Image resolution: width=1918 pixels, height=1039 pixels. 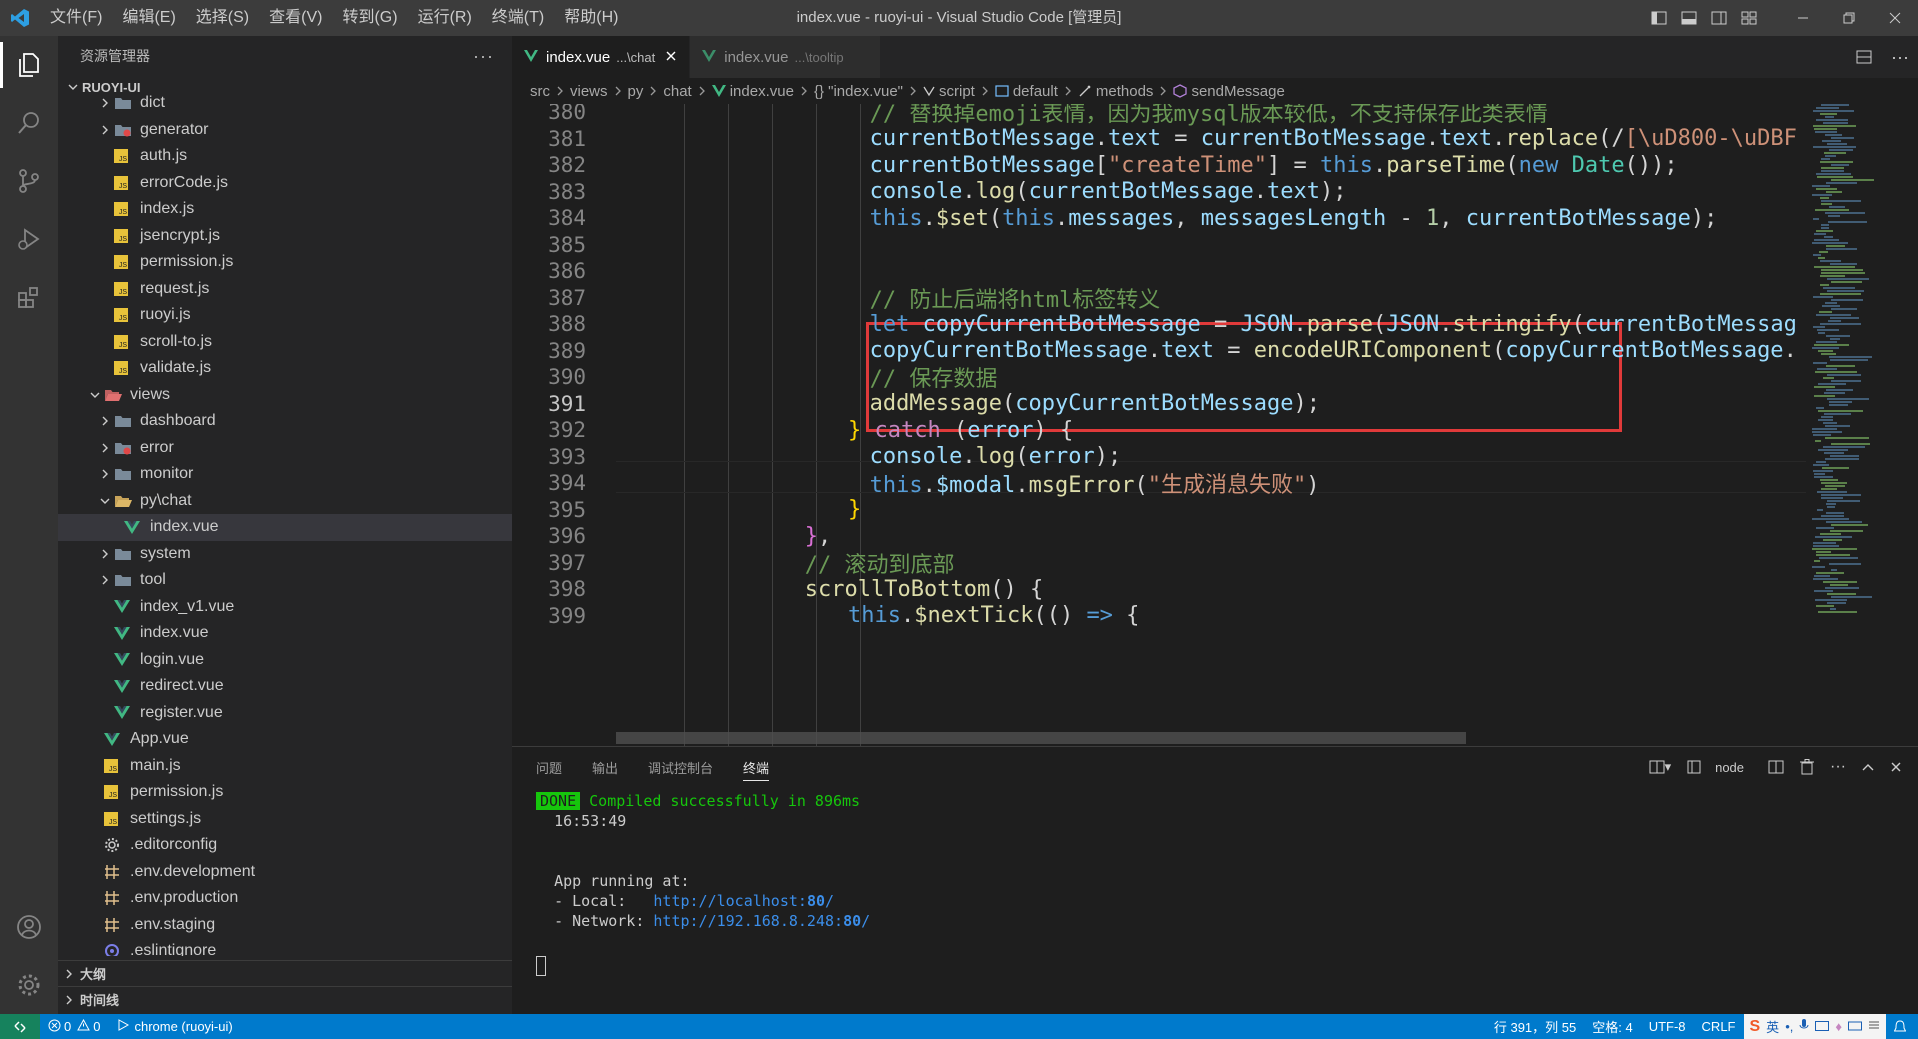 I want to click on tree-folder: dict, so click(x=285, y=103).